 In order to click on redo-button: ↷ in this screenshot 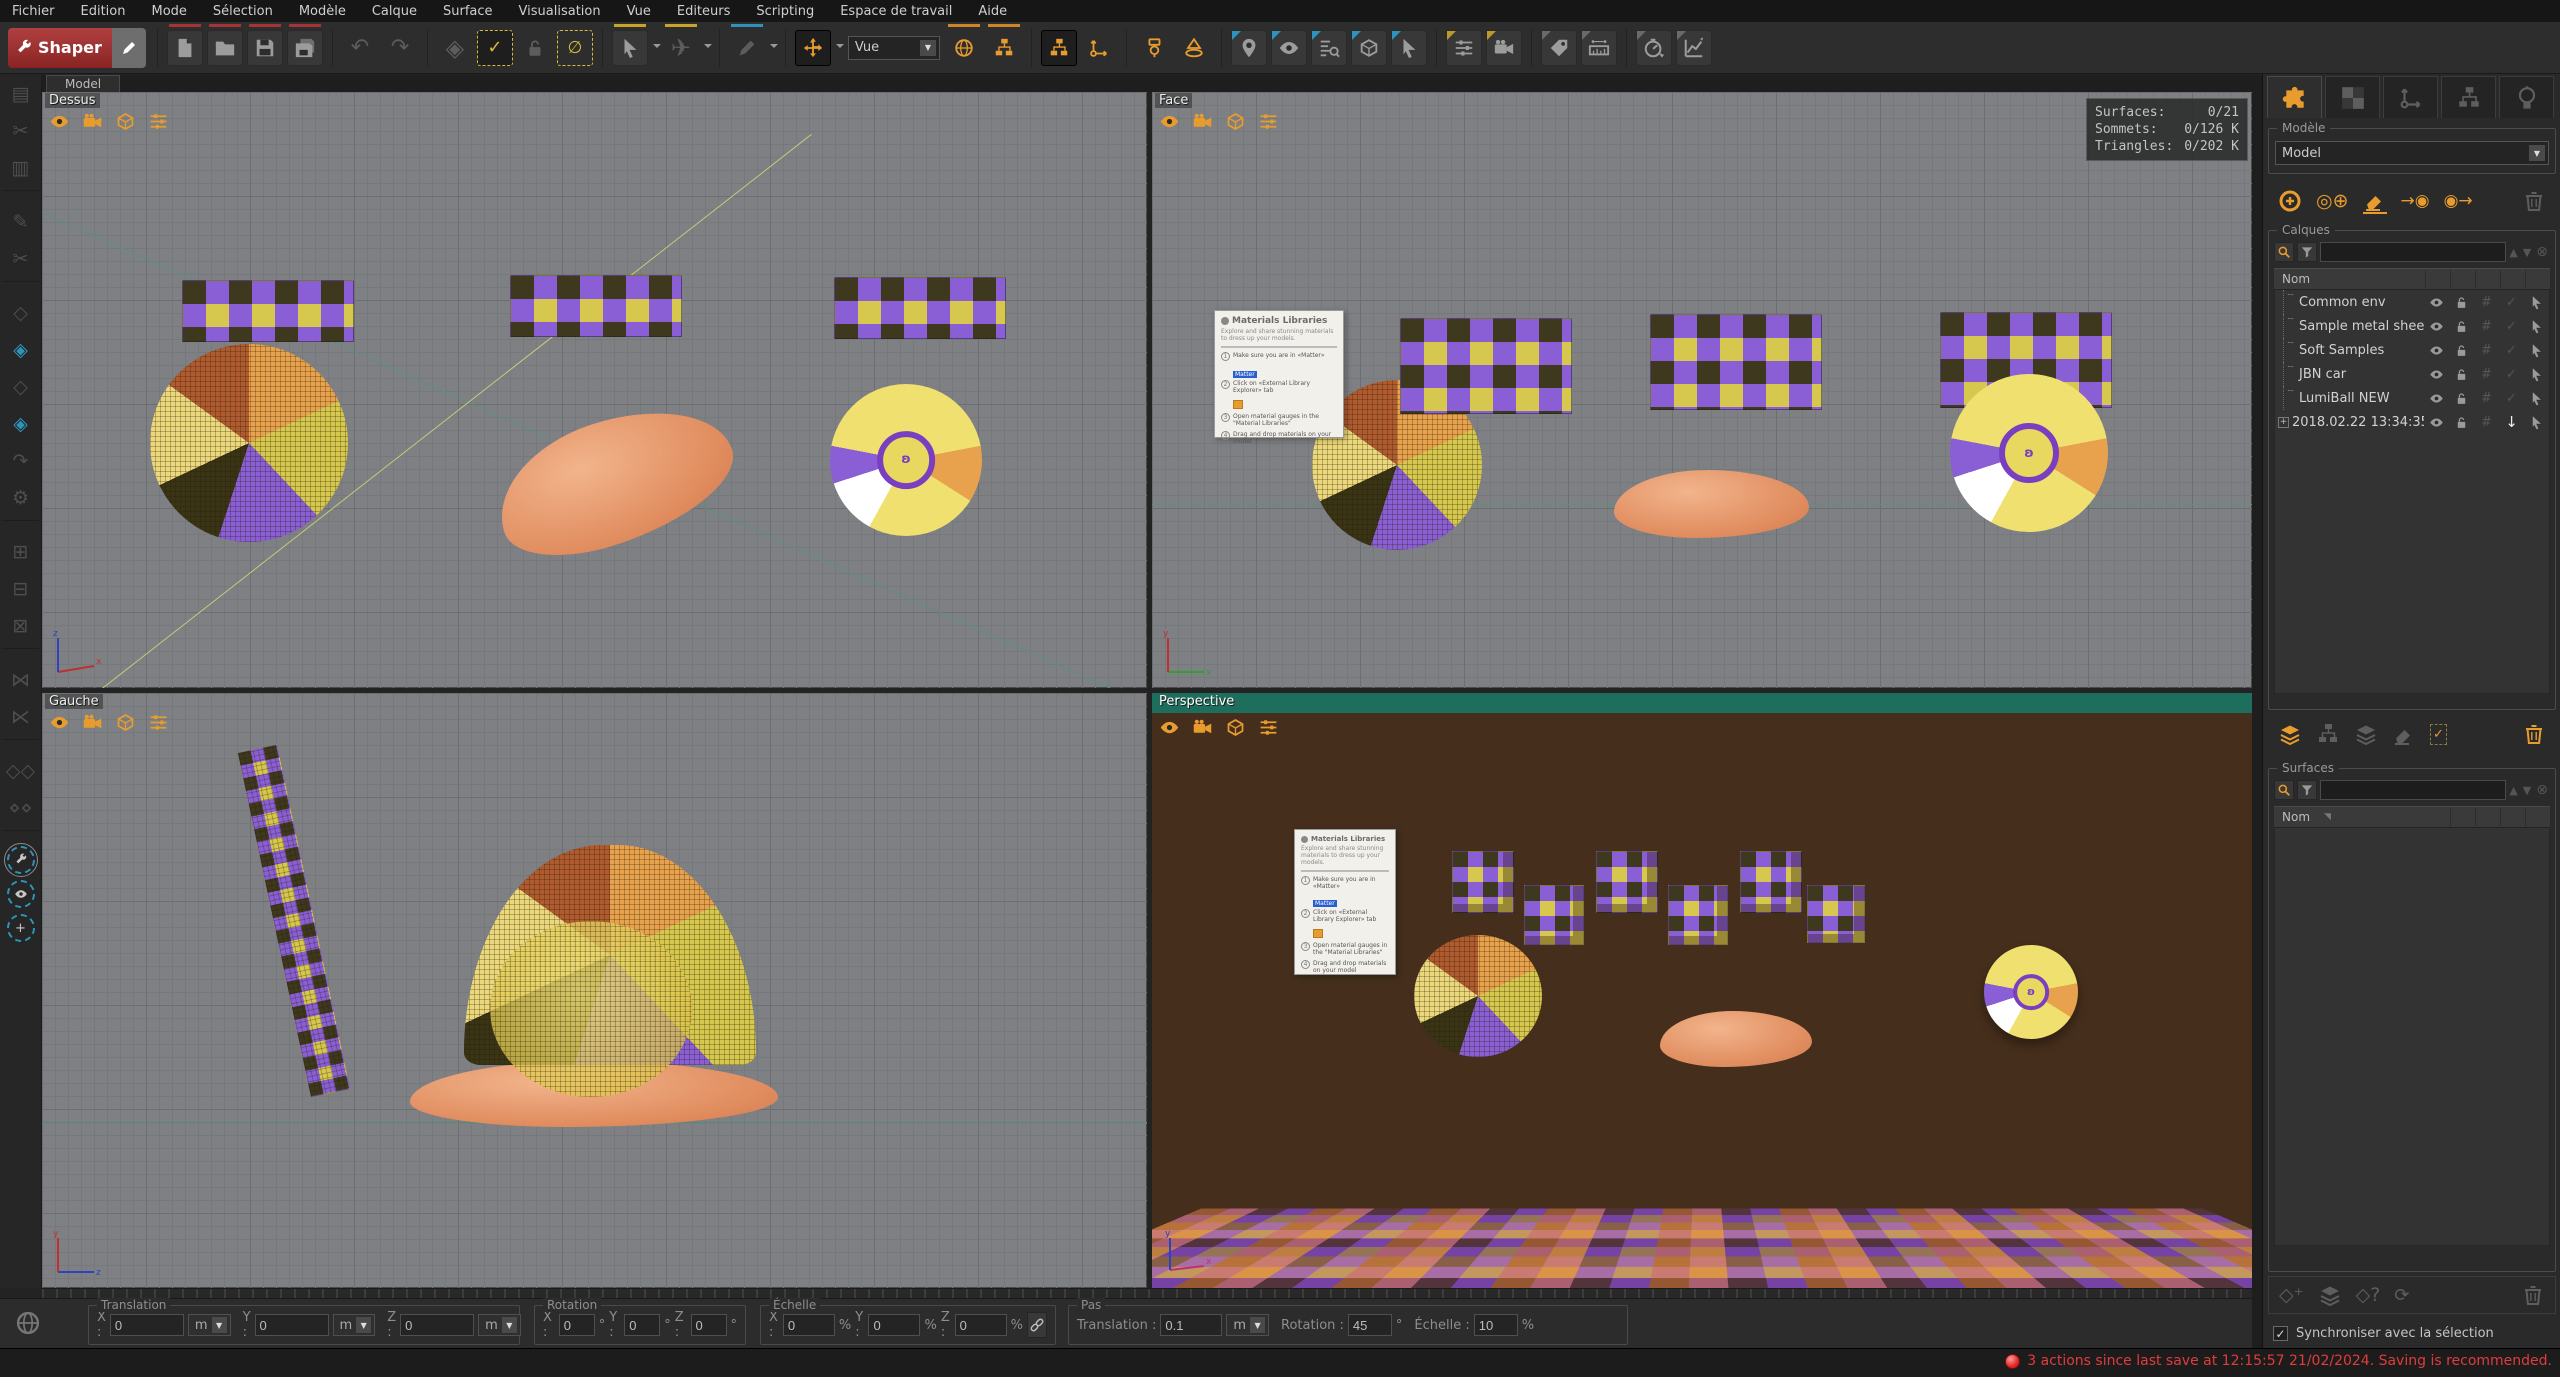, I will do `click(400, 48)`.